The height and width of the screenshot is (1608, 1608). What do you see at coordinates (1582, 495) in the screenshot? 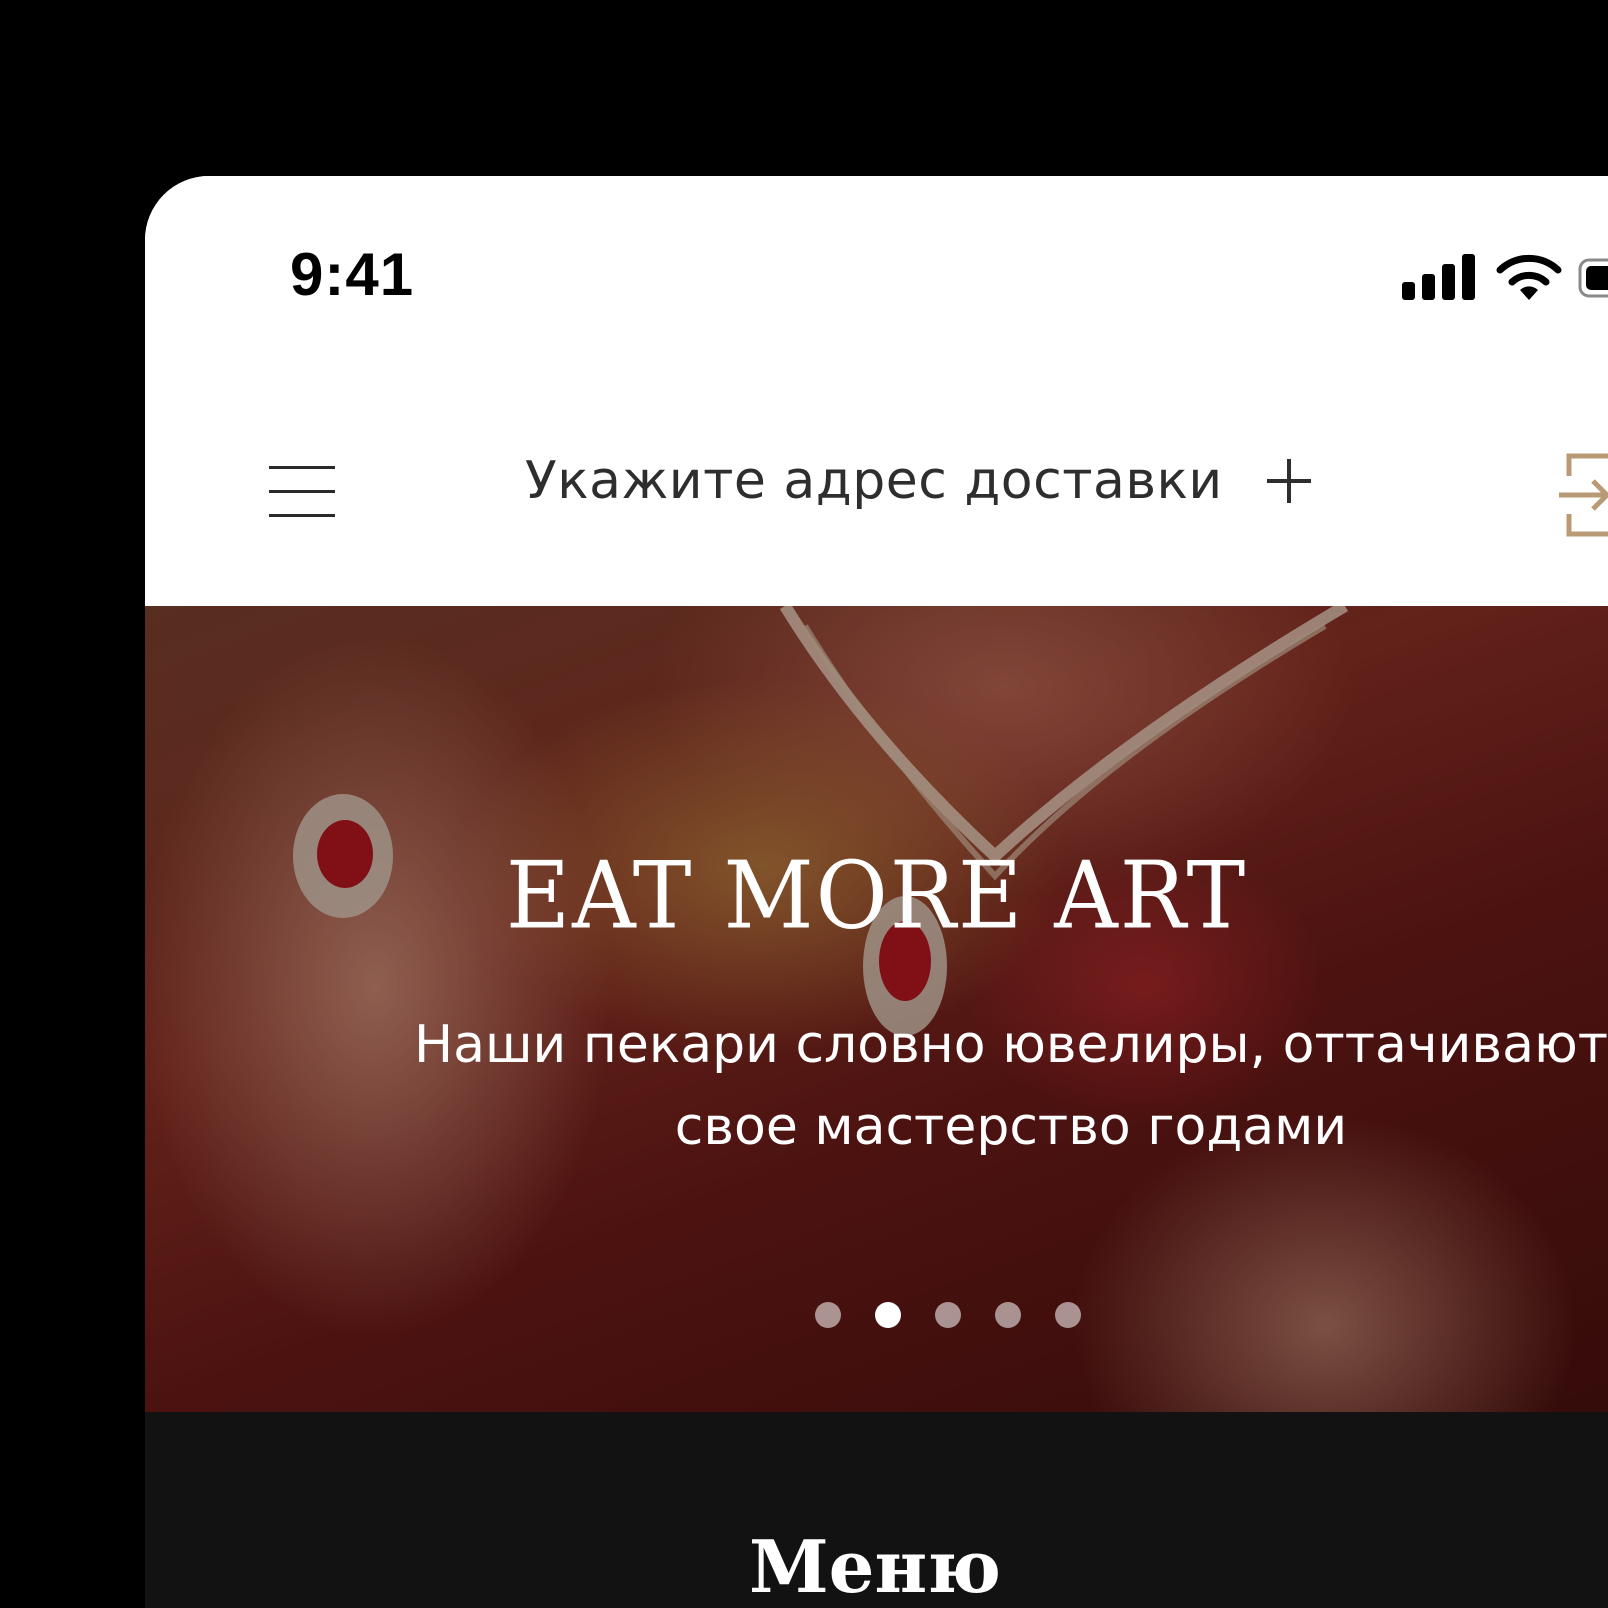
I see `login-icon` at bounding box center [1582, 495].